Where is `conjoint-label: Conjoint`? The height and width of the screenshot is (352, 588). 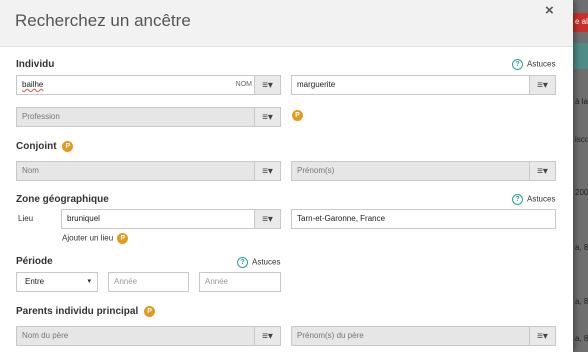 conjoint-label: Conjoint is located at coordinates (36, 147).